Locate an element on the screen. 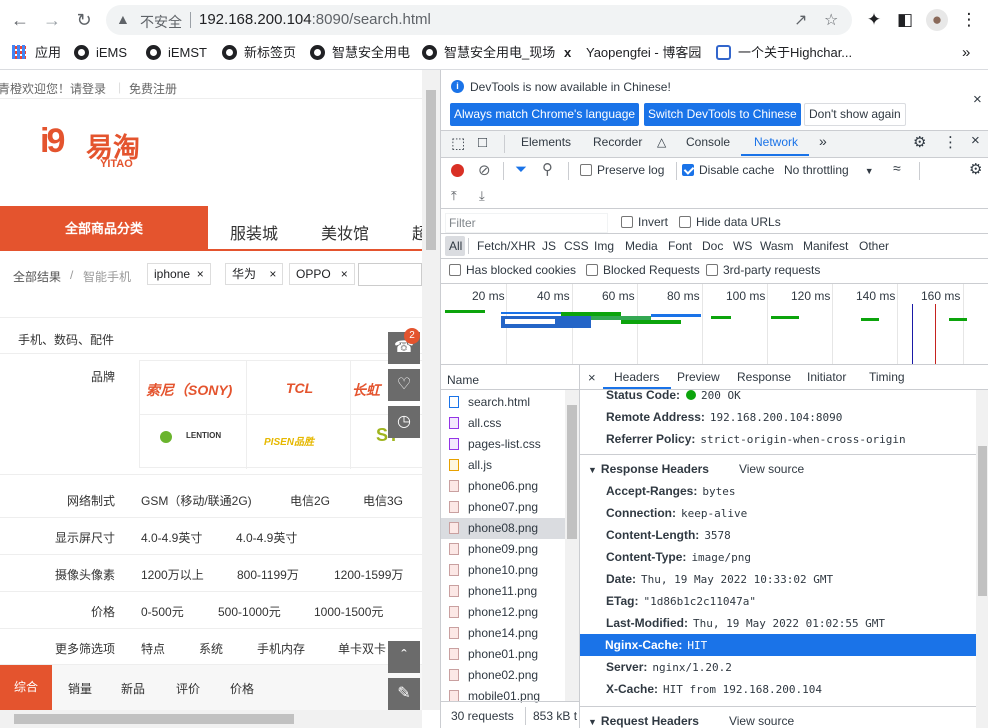 This screenshot has height=728, width=988. request-row: phone11.png is located at coordinates (511, 591).